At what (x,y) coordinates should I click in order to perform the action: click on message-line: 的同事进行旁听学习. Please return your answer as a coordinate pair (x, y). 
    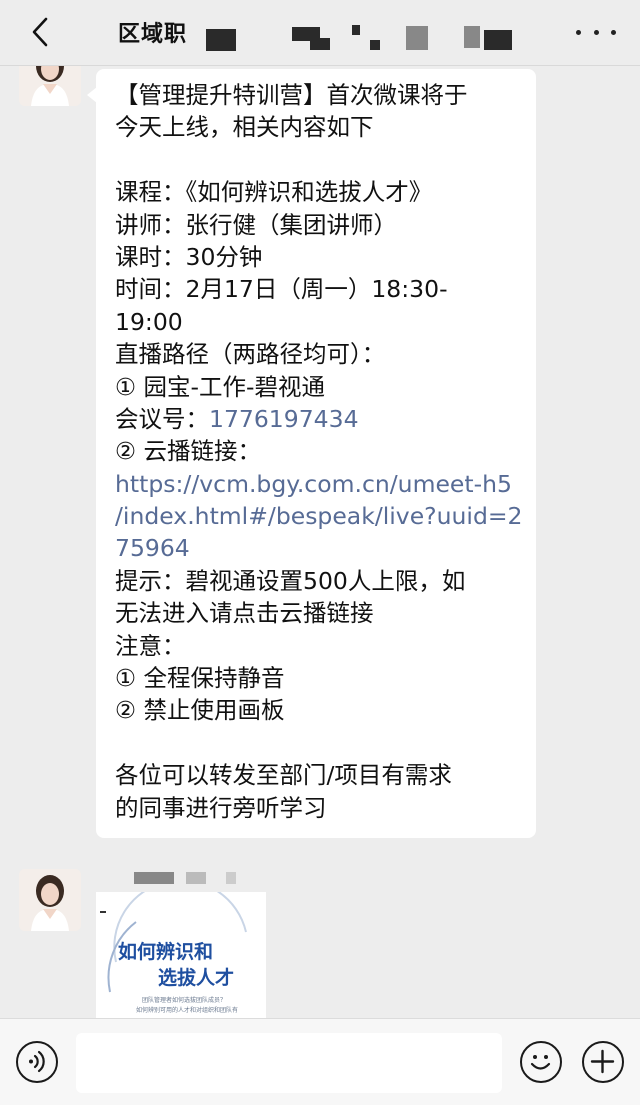
    Looking at the image, I should click on (316, 808).